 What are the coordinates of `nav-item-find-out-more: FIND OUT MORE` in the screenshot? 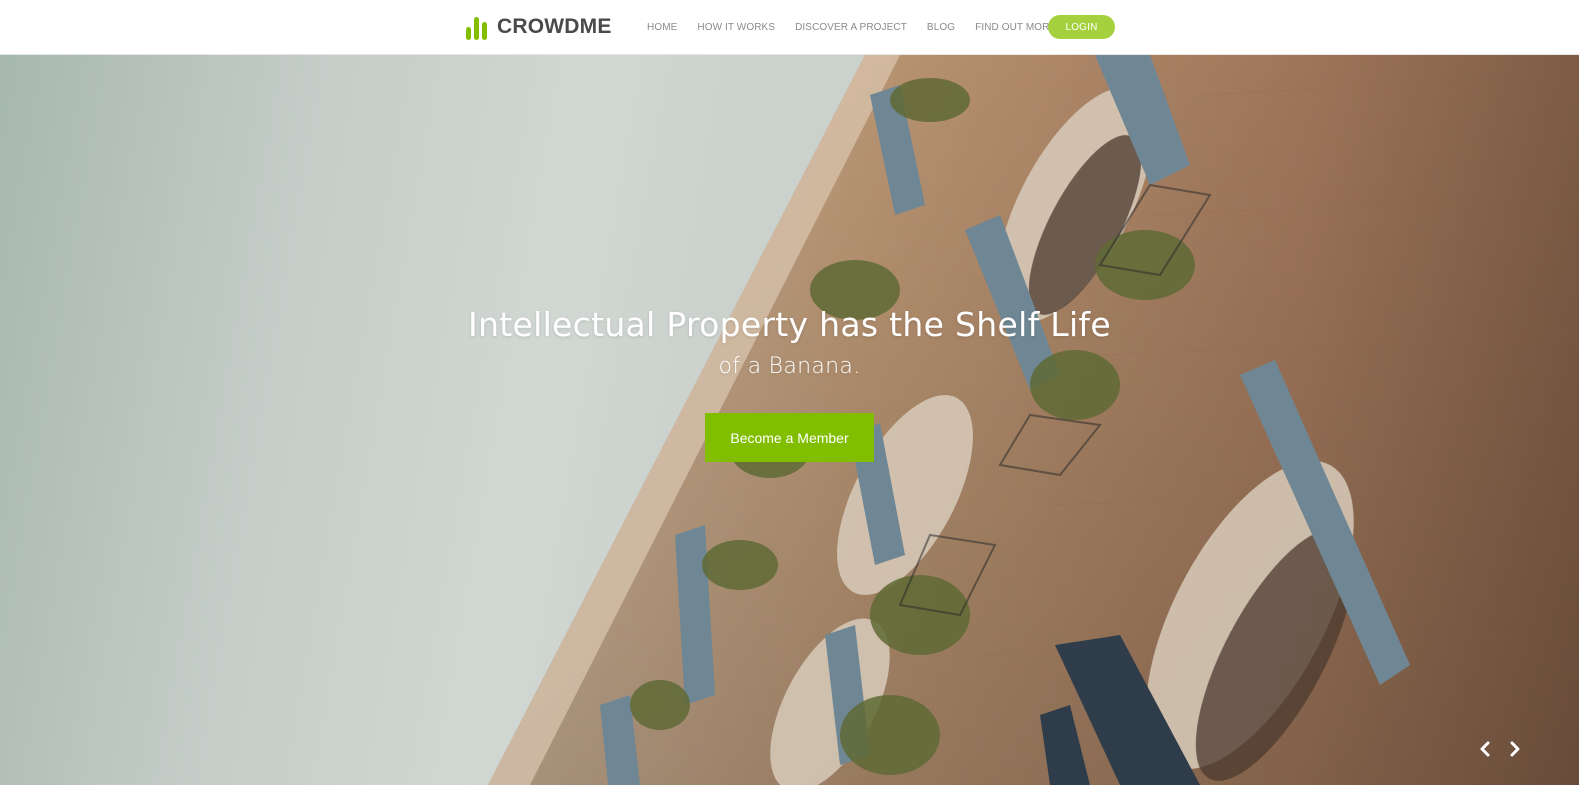 It's located at (1015, 27).